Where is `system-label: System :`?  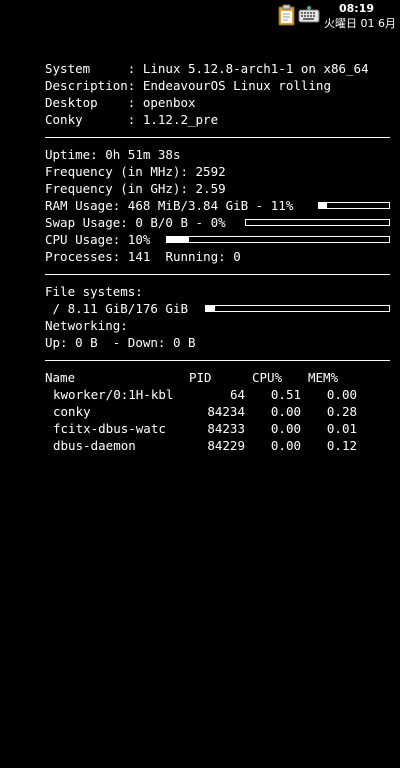 system-label: System : is located at coordinates (90, 68).